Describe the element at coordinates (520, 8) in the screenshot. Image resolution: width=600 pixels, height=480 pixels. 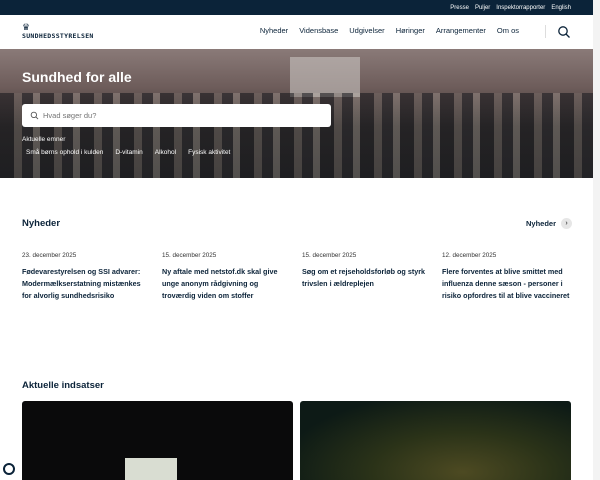
I see `utility-link-inspektorrapporter: Inspektorrapporter` at that location.